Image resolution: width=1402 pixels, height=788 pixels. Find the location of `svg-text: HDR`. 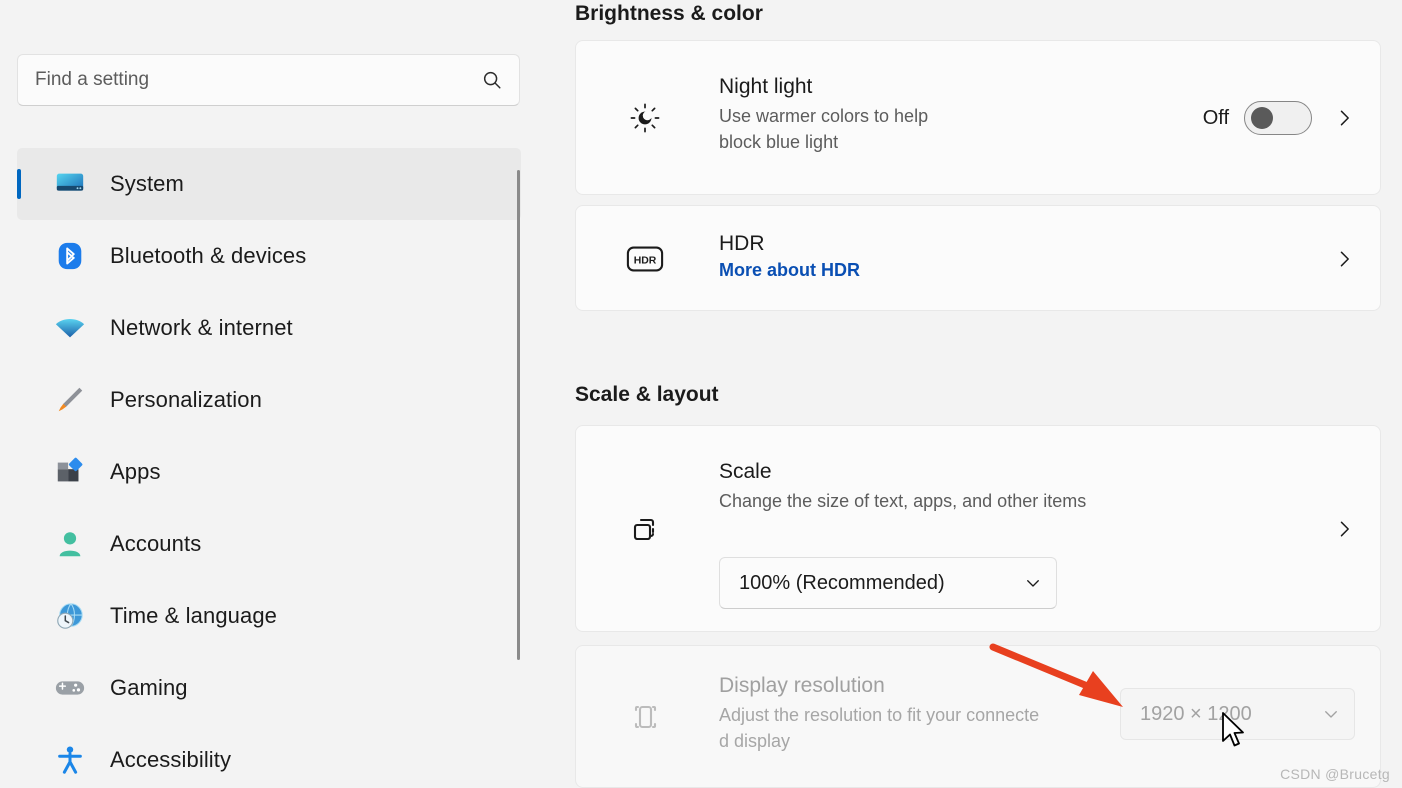

svg-text: HDR is located at coordinates (645, 261).